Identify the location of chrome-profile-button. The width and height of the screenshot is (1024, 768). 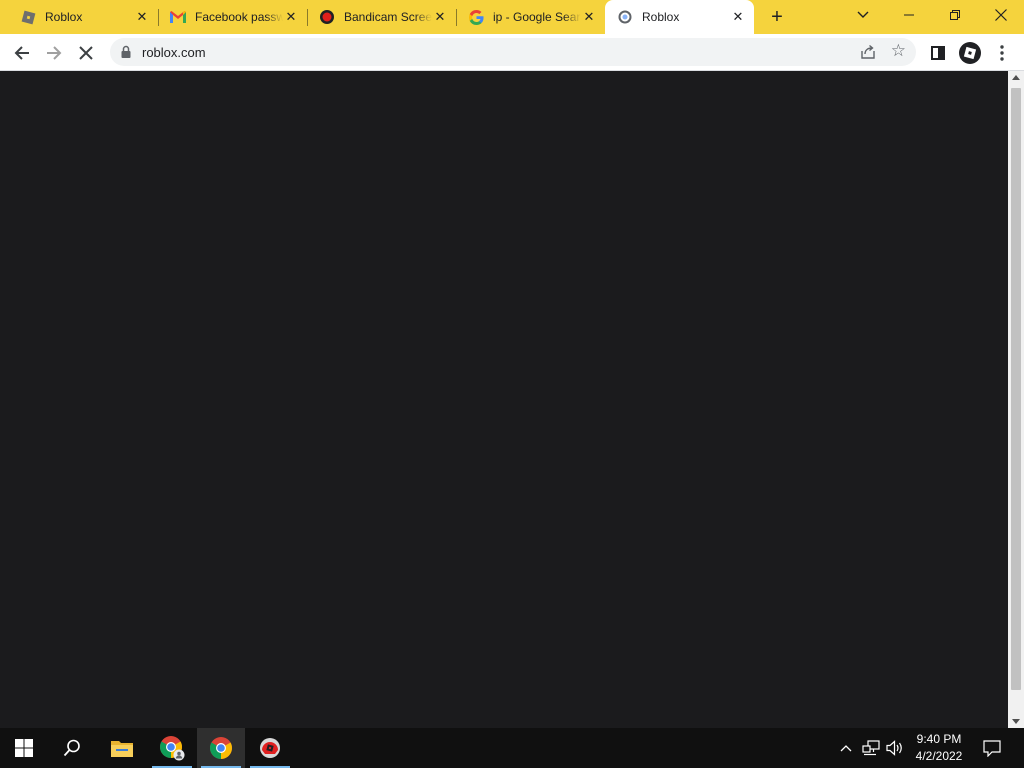
(172, 748).